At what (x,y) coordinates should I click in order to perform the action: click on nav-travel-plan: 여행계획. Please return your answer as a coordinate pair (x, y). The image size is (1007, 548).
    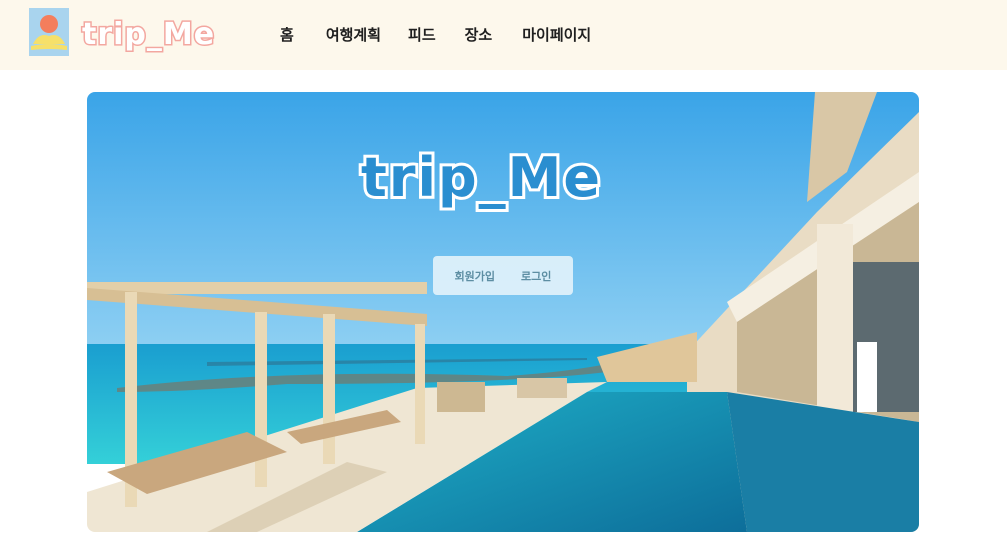
    Looking at the image, I should click on (353, 35).